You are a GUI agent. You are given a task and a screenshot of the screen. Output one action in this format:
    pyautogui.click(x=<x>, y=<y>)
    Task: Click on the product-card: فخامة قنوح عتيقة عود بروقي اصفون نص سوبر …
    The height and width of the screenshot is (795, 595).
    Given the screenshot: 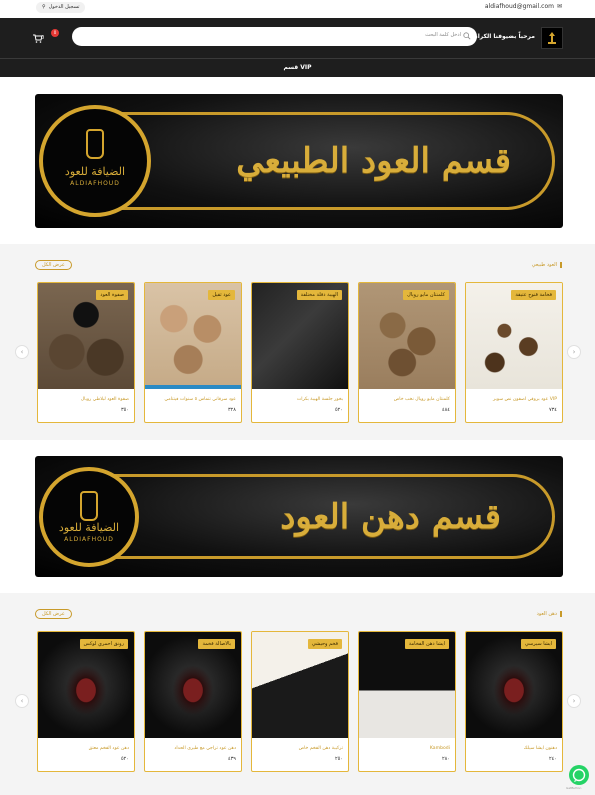 What is the action you would take?
    pyautogui.click(x=514, y=352)
    